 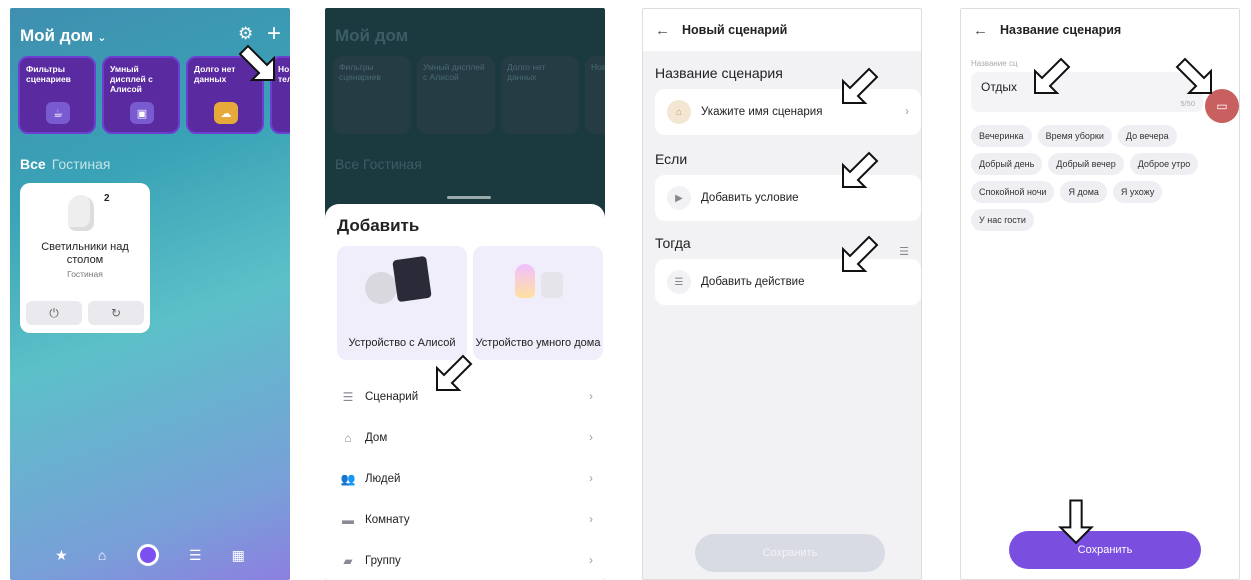 What do you see at coordinates (540, 95) in the screenshot?
I see `card: Долго нет данных` at bounding box center [540, 95].